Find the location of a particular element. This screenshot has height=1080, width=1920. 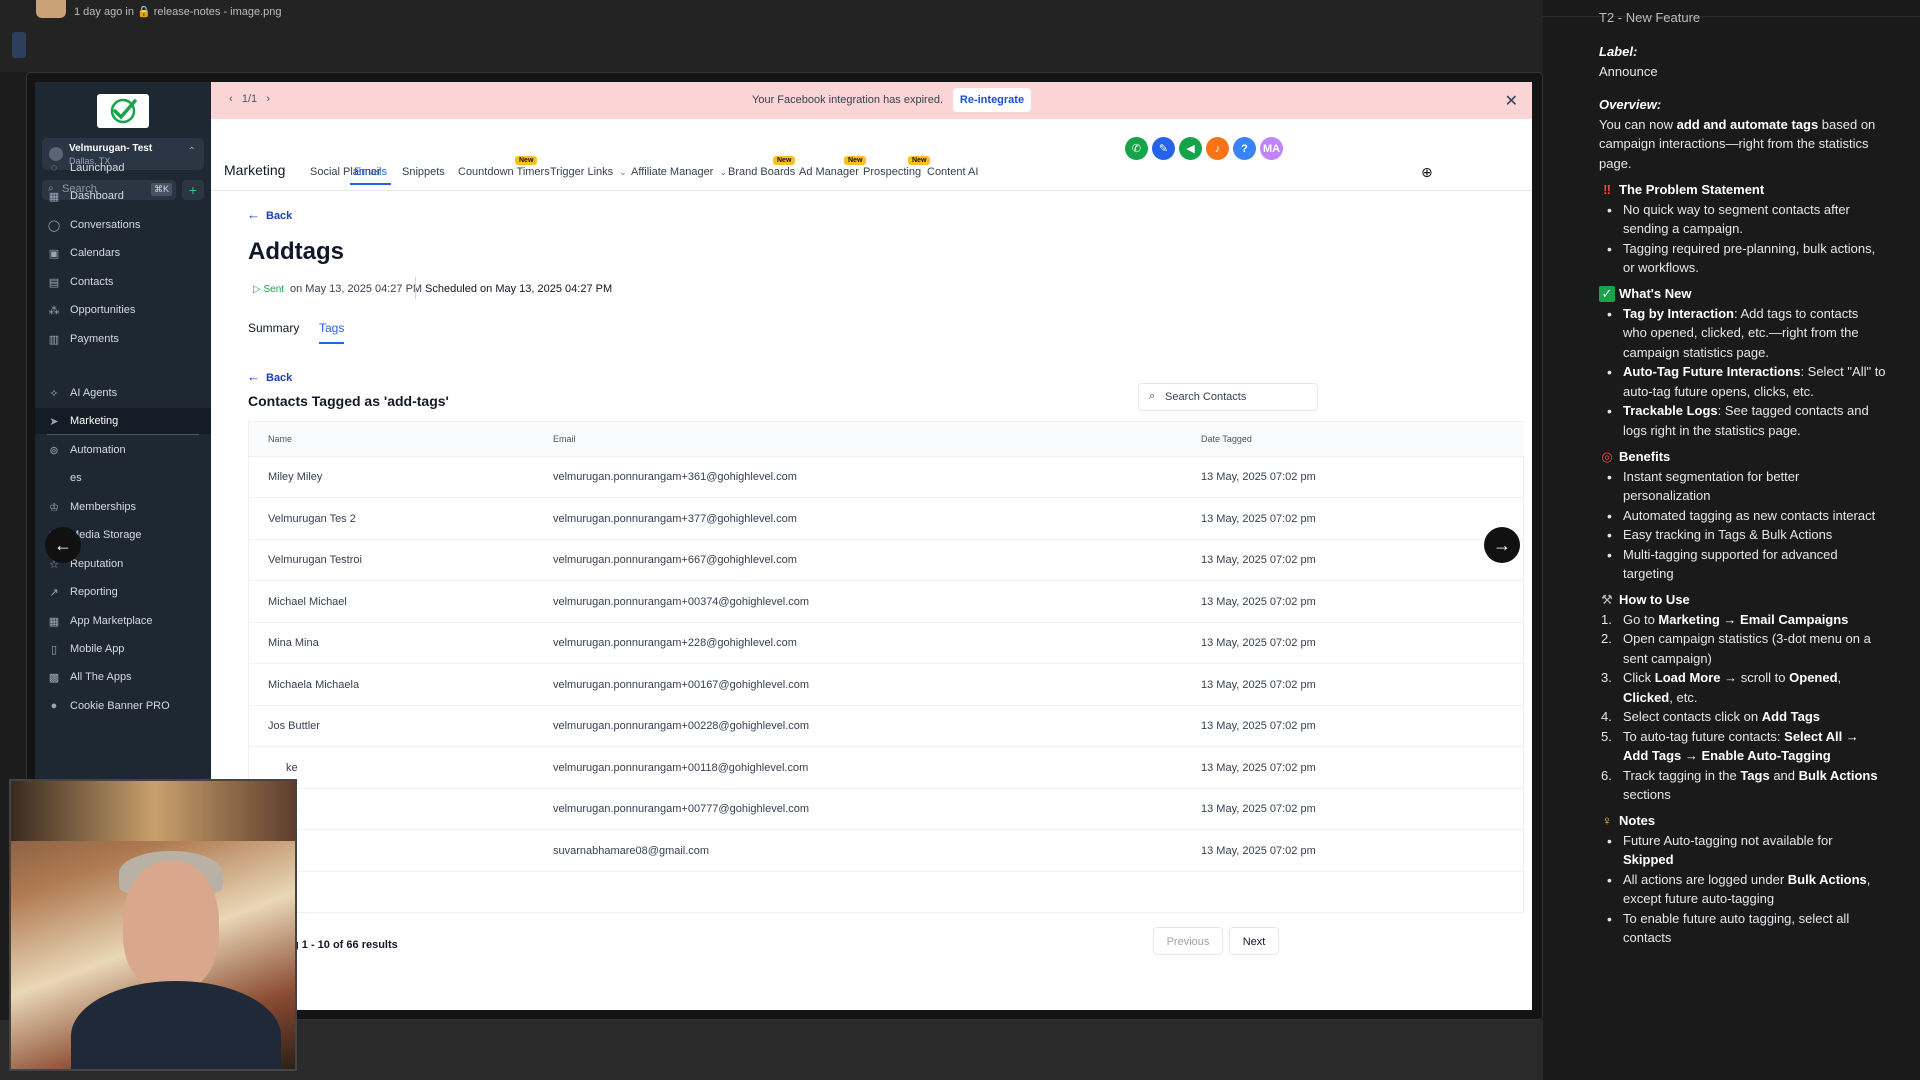

cell-date: 13 May, 2025 07:02 pm is located at coordinates (1258, 560).